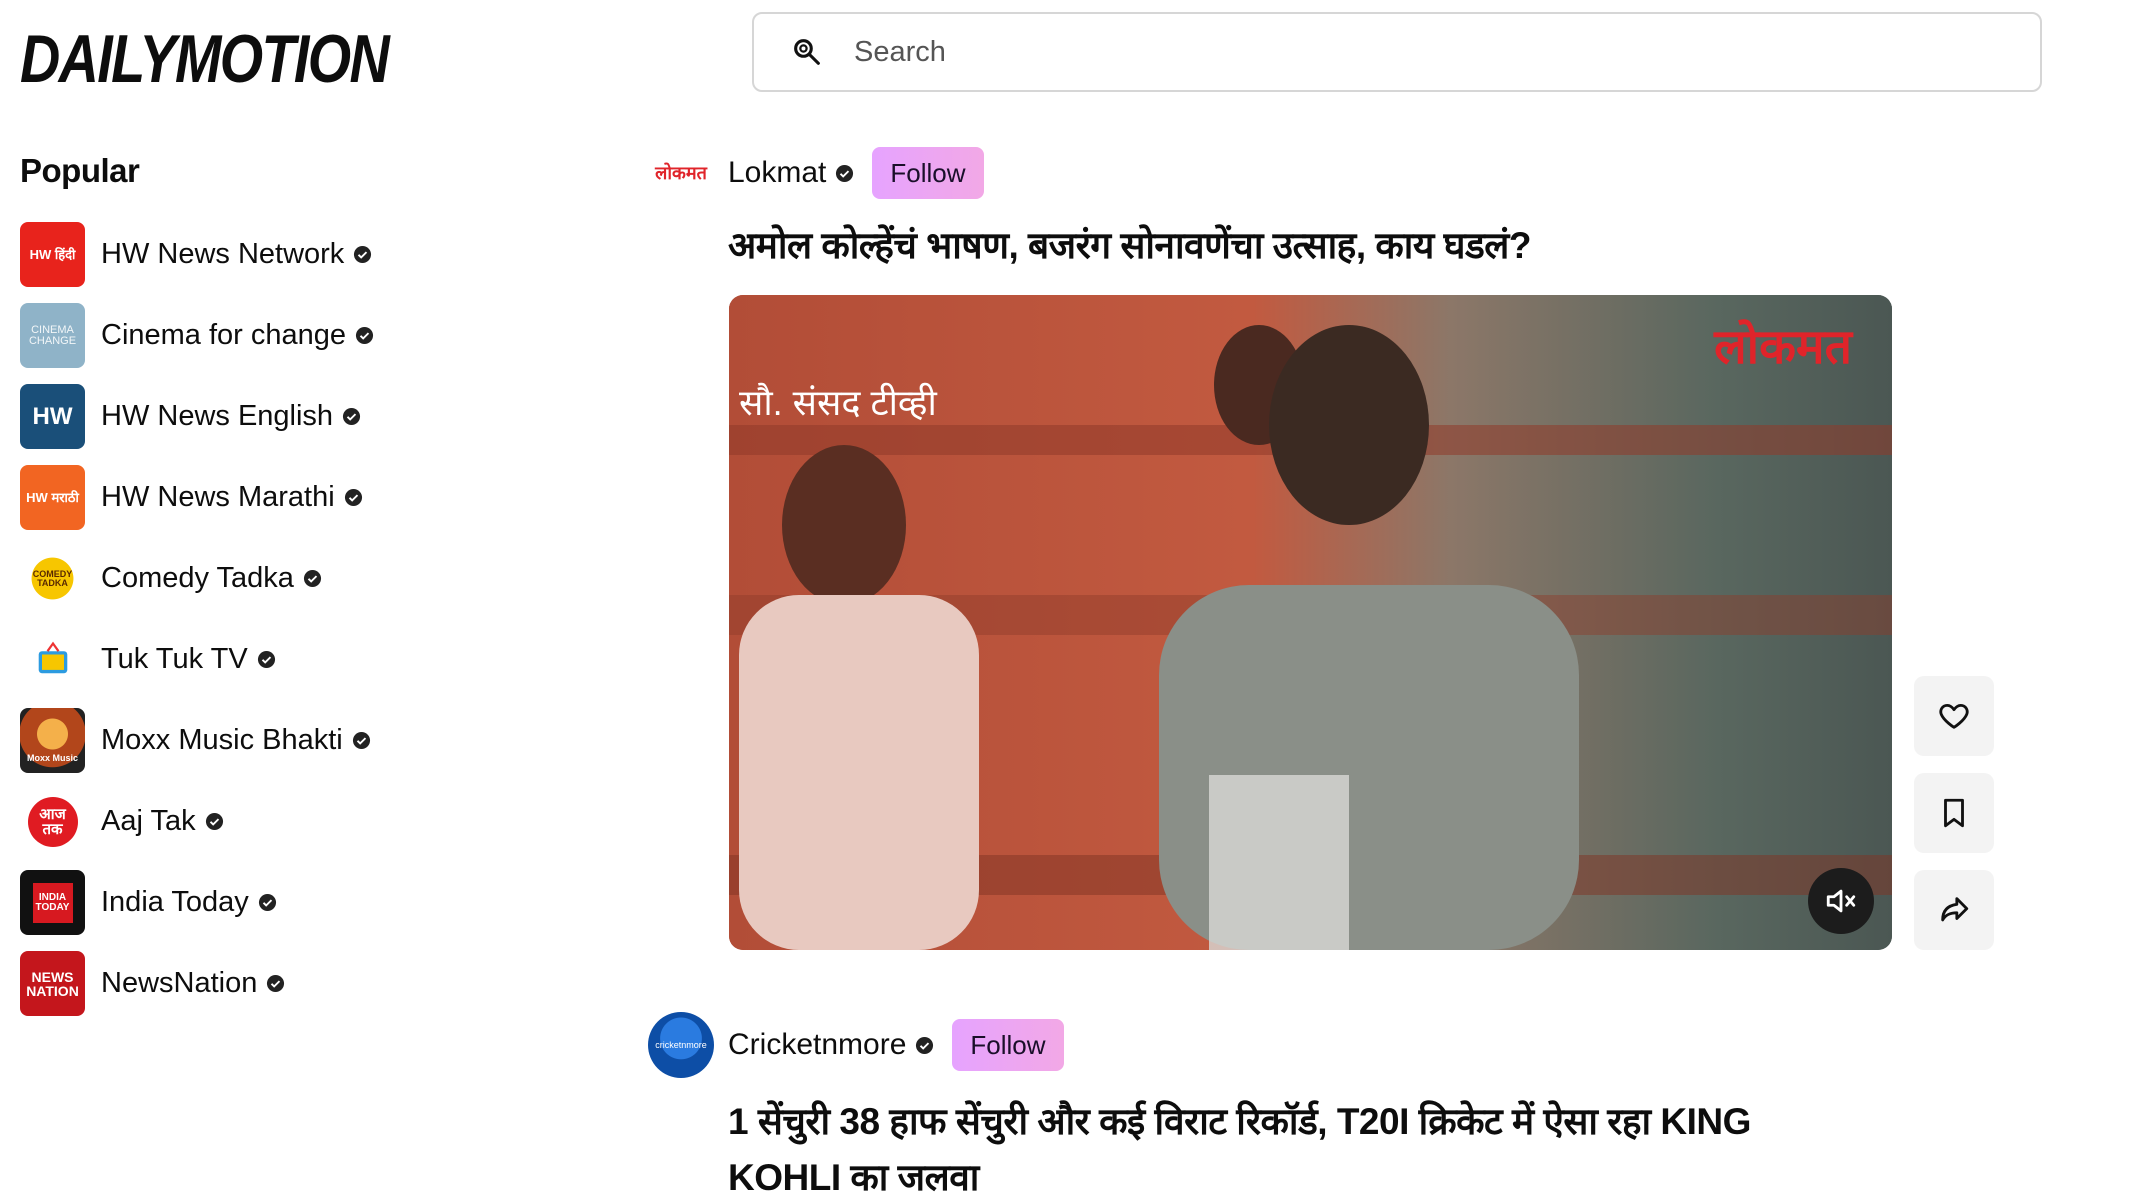 Image resolution: width=2140 pixels, height=1202 pixels. I want to click on avatar-text: COMEDY TADKA, so click(52, 578).